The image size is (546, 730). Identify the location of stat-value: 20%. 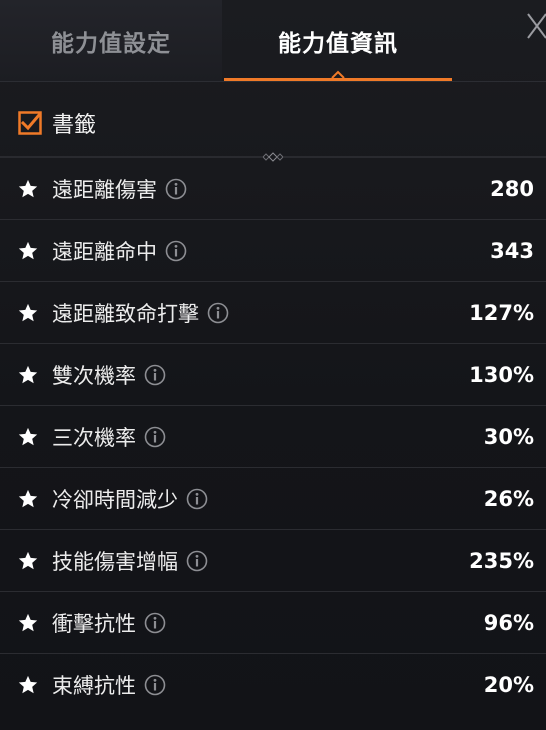
(508, 685).